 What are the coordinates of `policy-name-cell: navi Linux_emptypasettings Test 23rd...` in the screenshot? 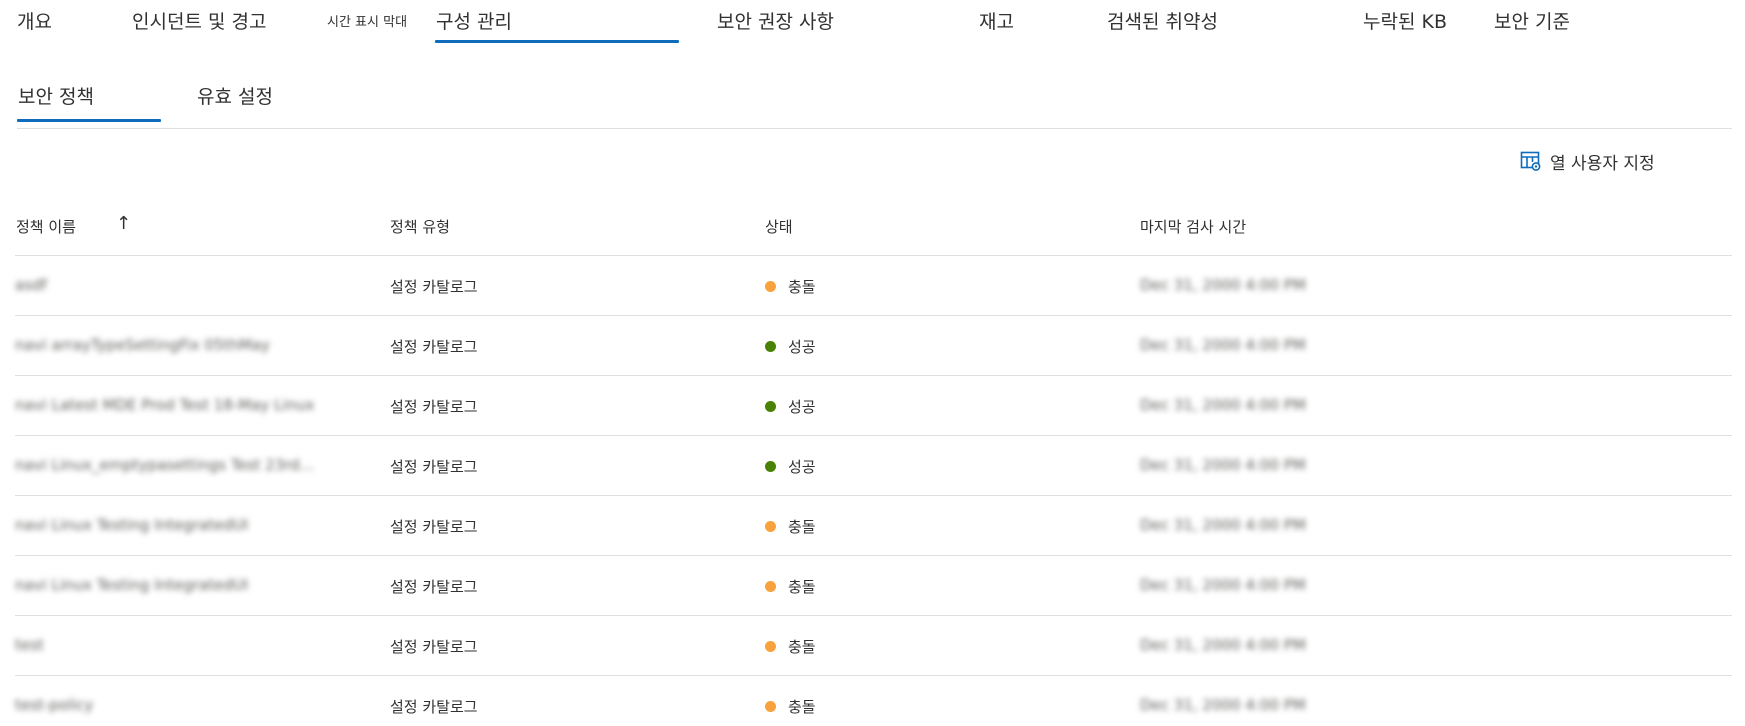 It's located at (195, 465).